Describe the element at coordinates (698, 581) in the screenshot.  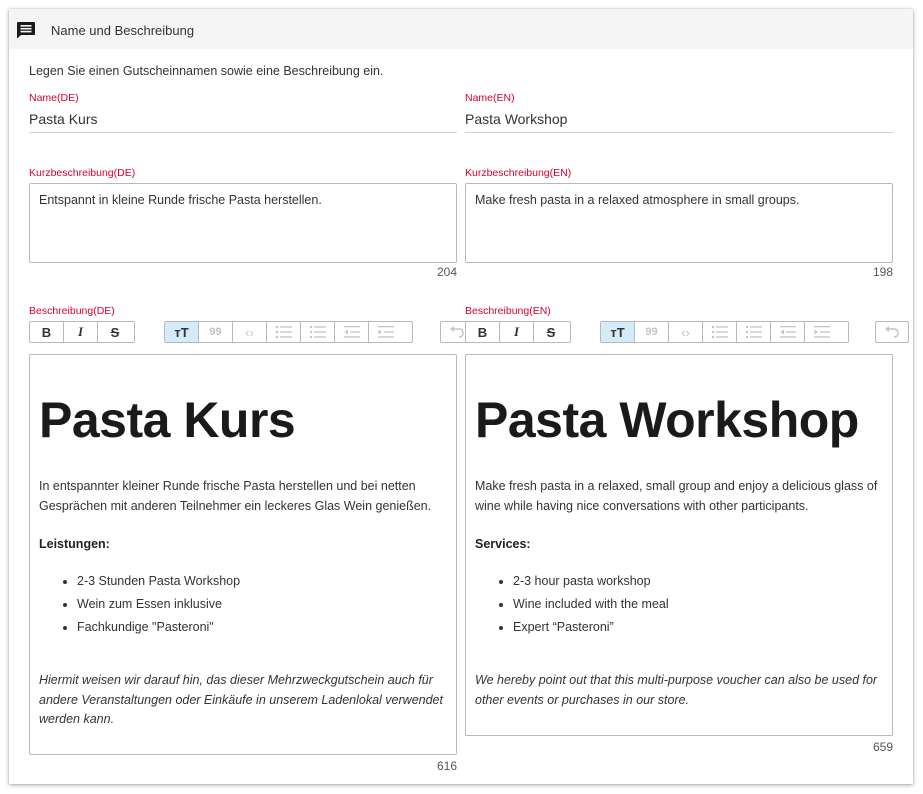
I see `list-item: 2-3 hour pasta workshop` at that location.